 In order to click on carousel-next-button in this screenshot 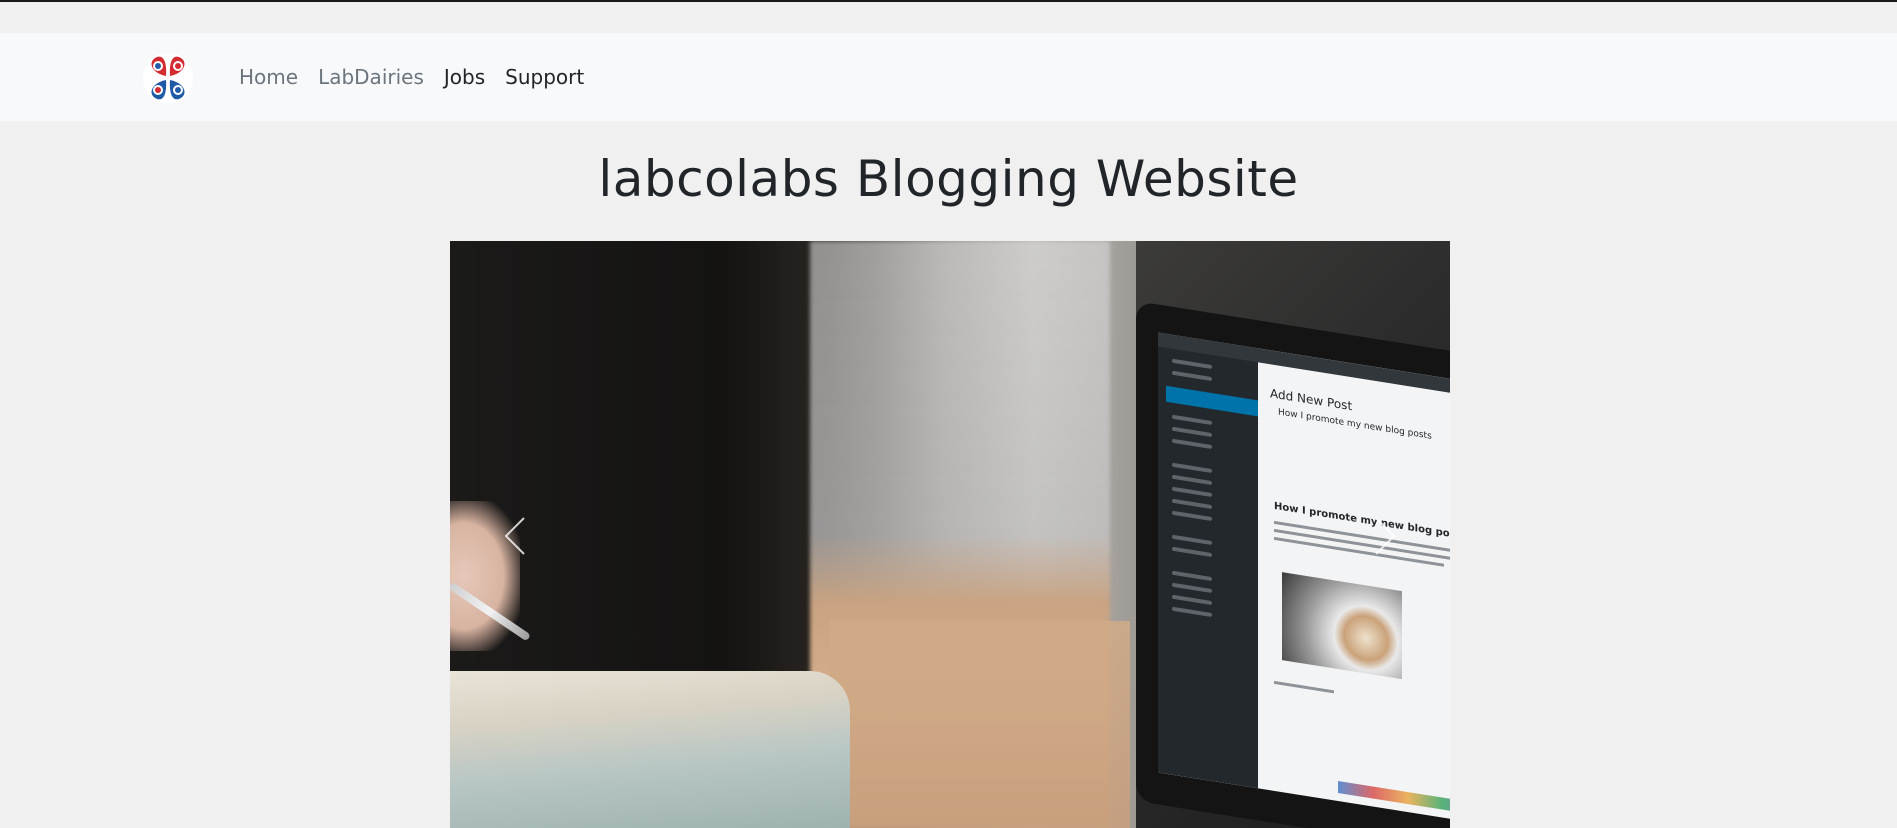, I will do `click(1385, 536)`.